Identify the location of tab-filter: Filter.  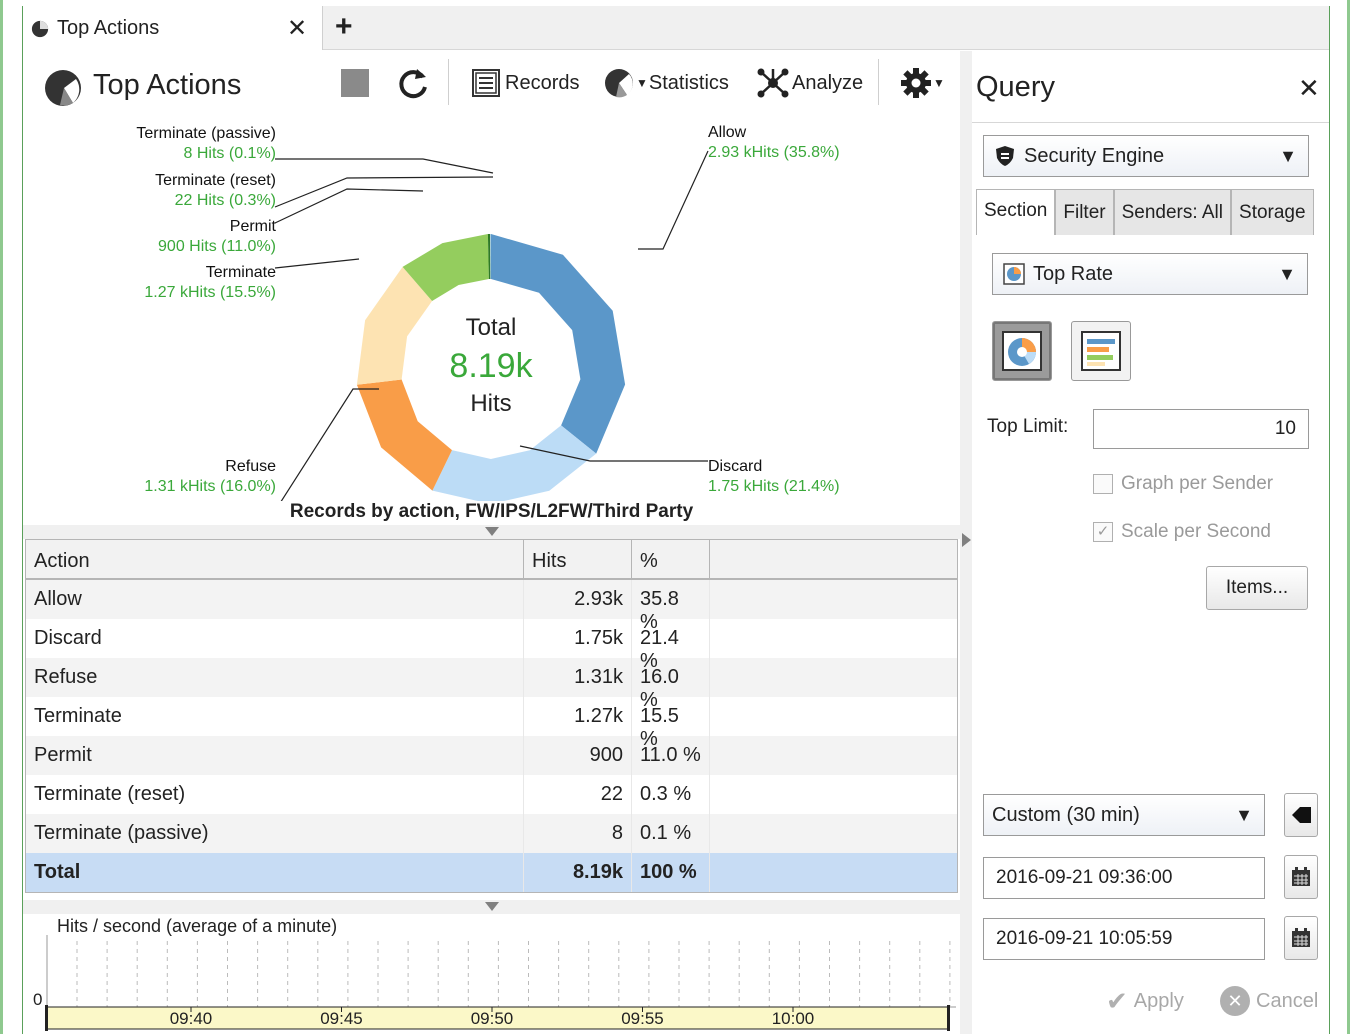
(1084, 212).